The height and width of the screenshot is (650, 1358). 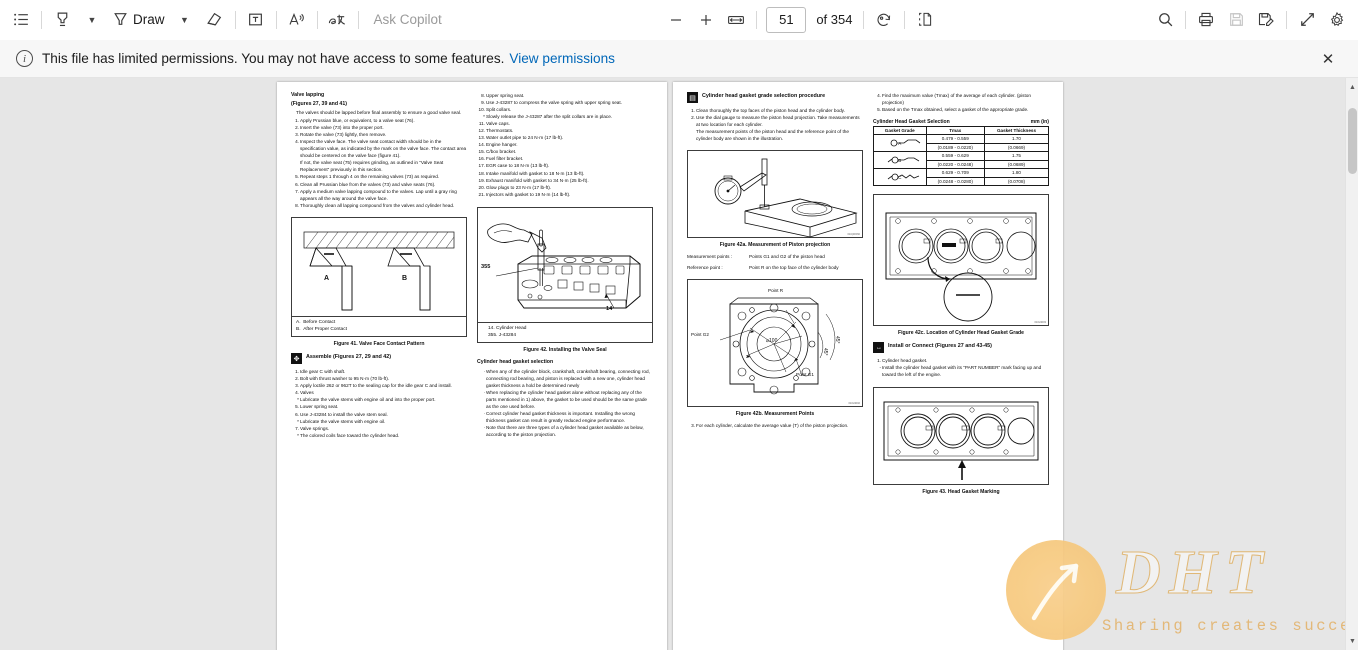 I want to click on grade-mark-b-icon, so click(x=903, y=160).